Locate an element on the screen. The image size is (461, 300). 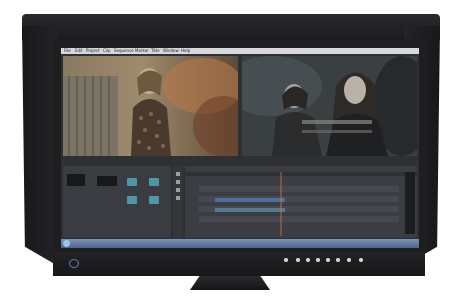
timeline-panel is located at coordinates (301, 202).